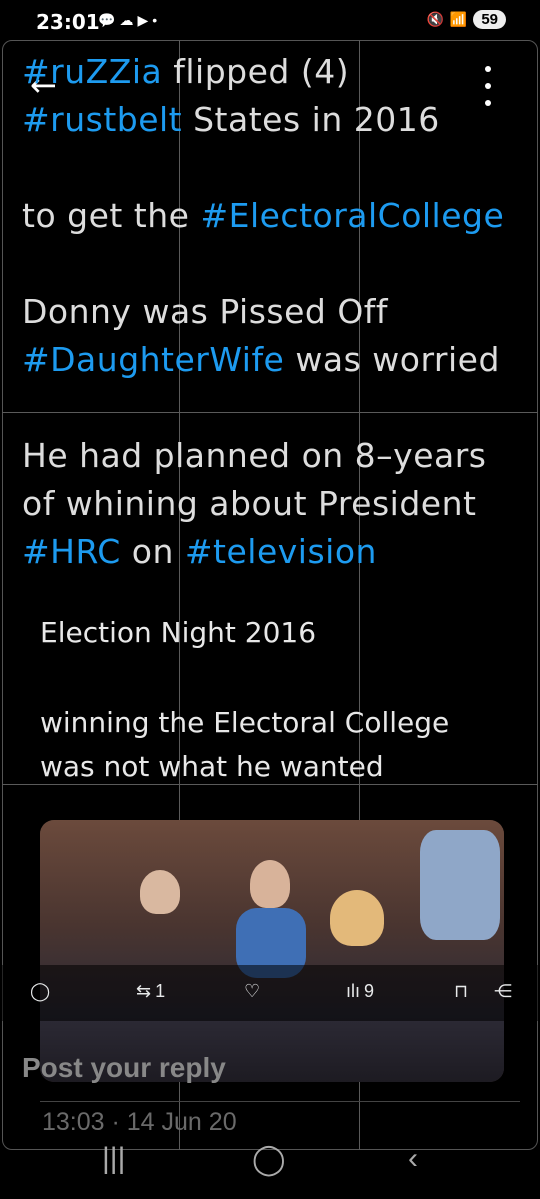 This screenshot has width=540, height=1199. I want to click on back-icon: ‹, so click(413, 1159).